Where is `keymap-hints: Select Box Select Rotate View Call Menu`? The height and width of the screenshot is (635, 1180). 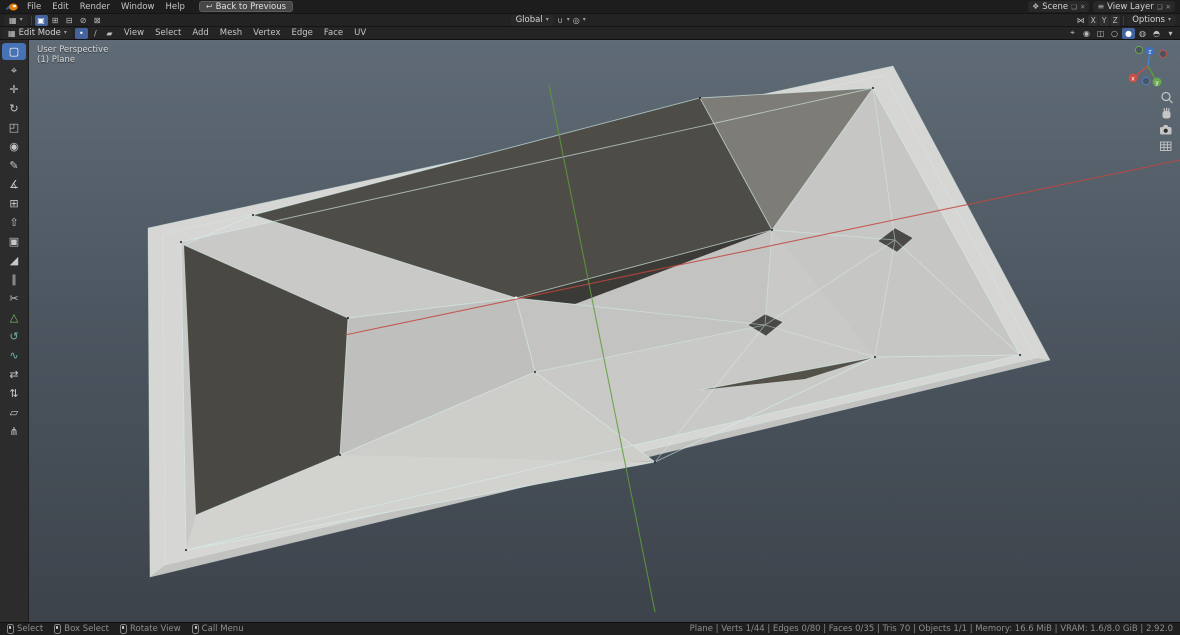 keymap-hints: Select Box Select Rotate View Call Menu is located at coordinates (131, 629).